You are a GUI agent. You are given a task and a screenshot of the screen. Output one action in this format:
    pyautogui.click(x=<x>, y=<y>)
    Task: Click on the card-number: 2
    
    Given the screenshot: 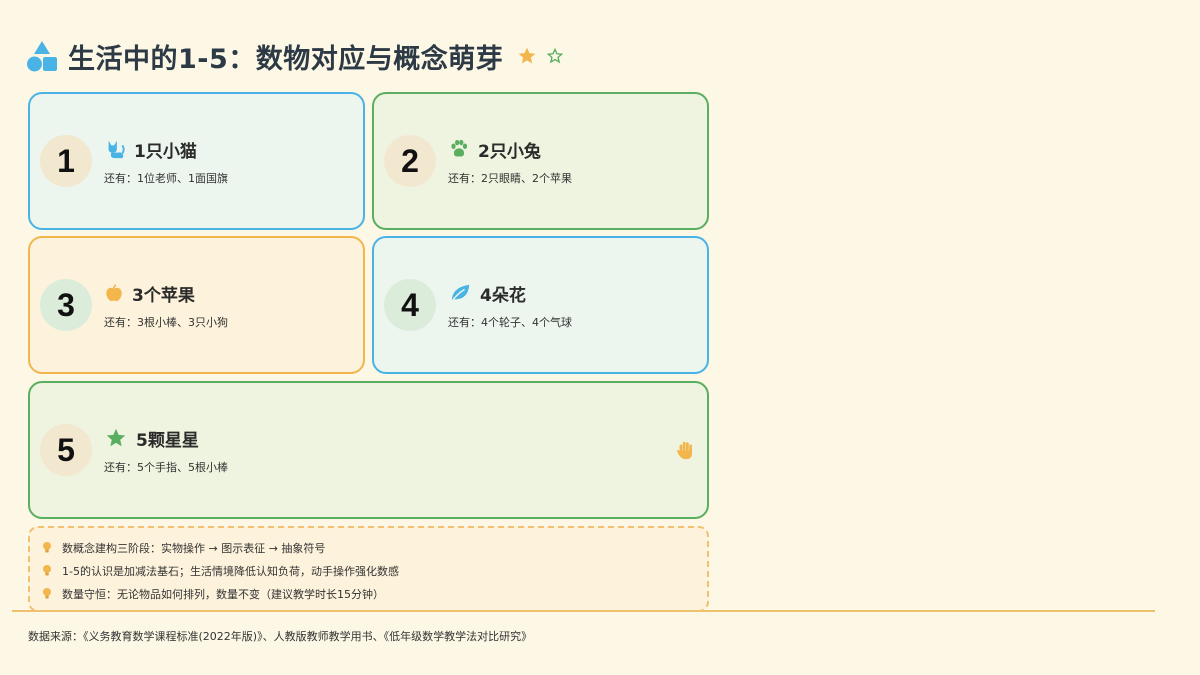 What is the action you would take?
    pyautogui.click(x=410, y=161)
    